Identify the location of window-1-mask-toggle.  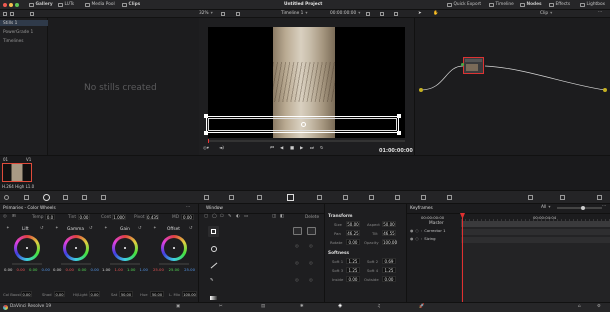
(311, 231).